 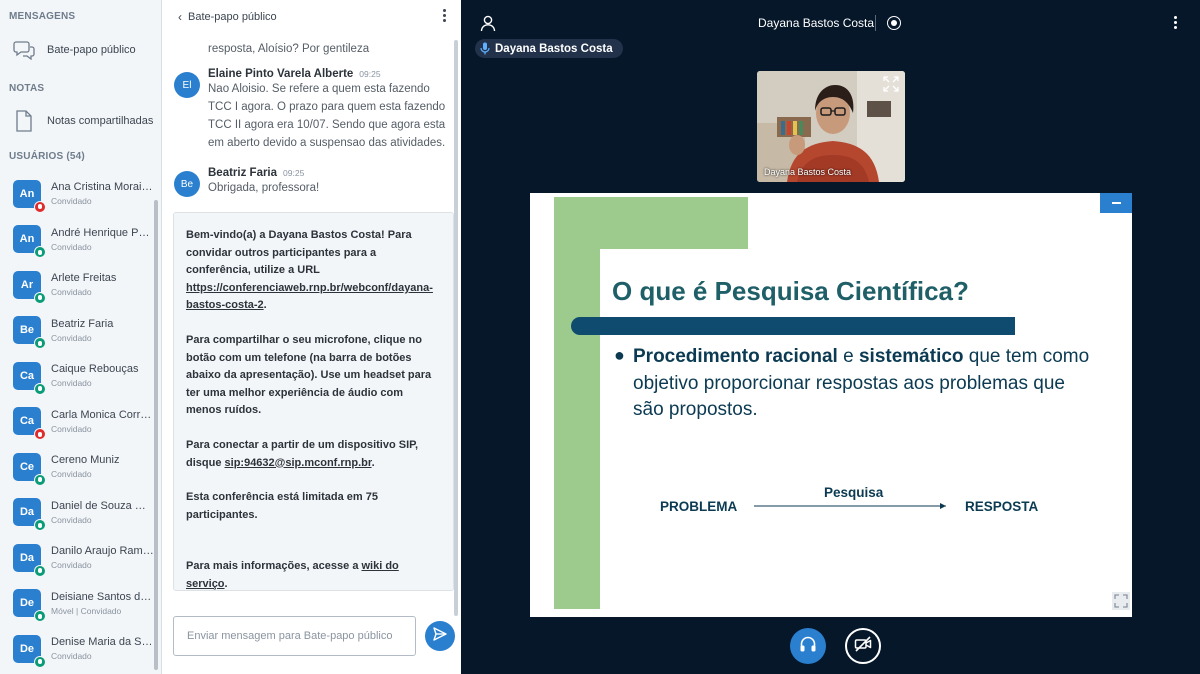 What do you see at coordinates (95, 369) in the screenshot?
I see `user-name: Caique Rebouças` at bounding box center [95, 369].